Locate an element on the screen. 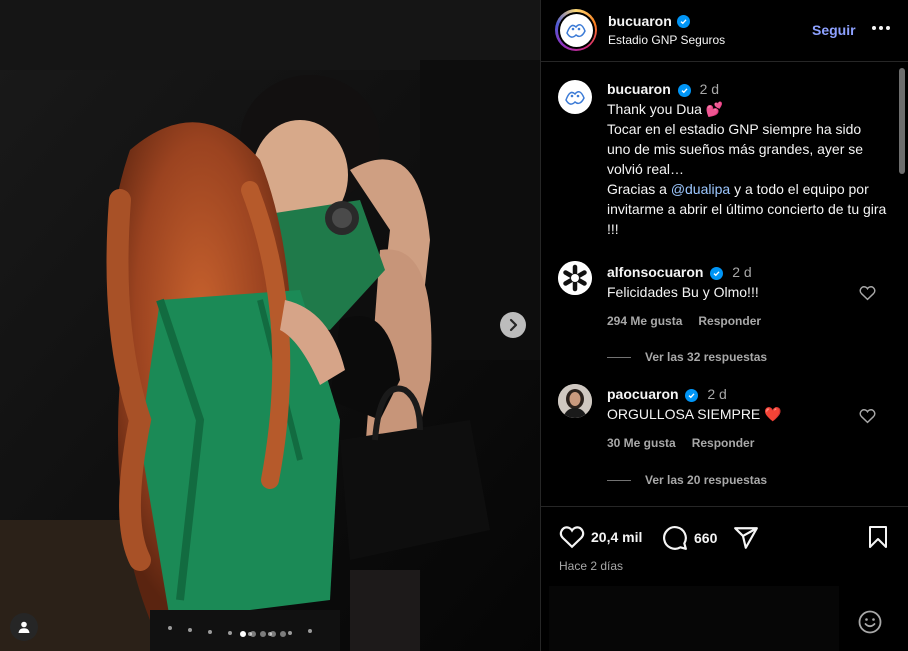 The height and width of the screenshot is (651, 908). commenter-username: paocuaron is located at coordinates (643, 394).